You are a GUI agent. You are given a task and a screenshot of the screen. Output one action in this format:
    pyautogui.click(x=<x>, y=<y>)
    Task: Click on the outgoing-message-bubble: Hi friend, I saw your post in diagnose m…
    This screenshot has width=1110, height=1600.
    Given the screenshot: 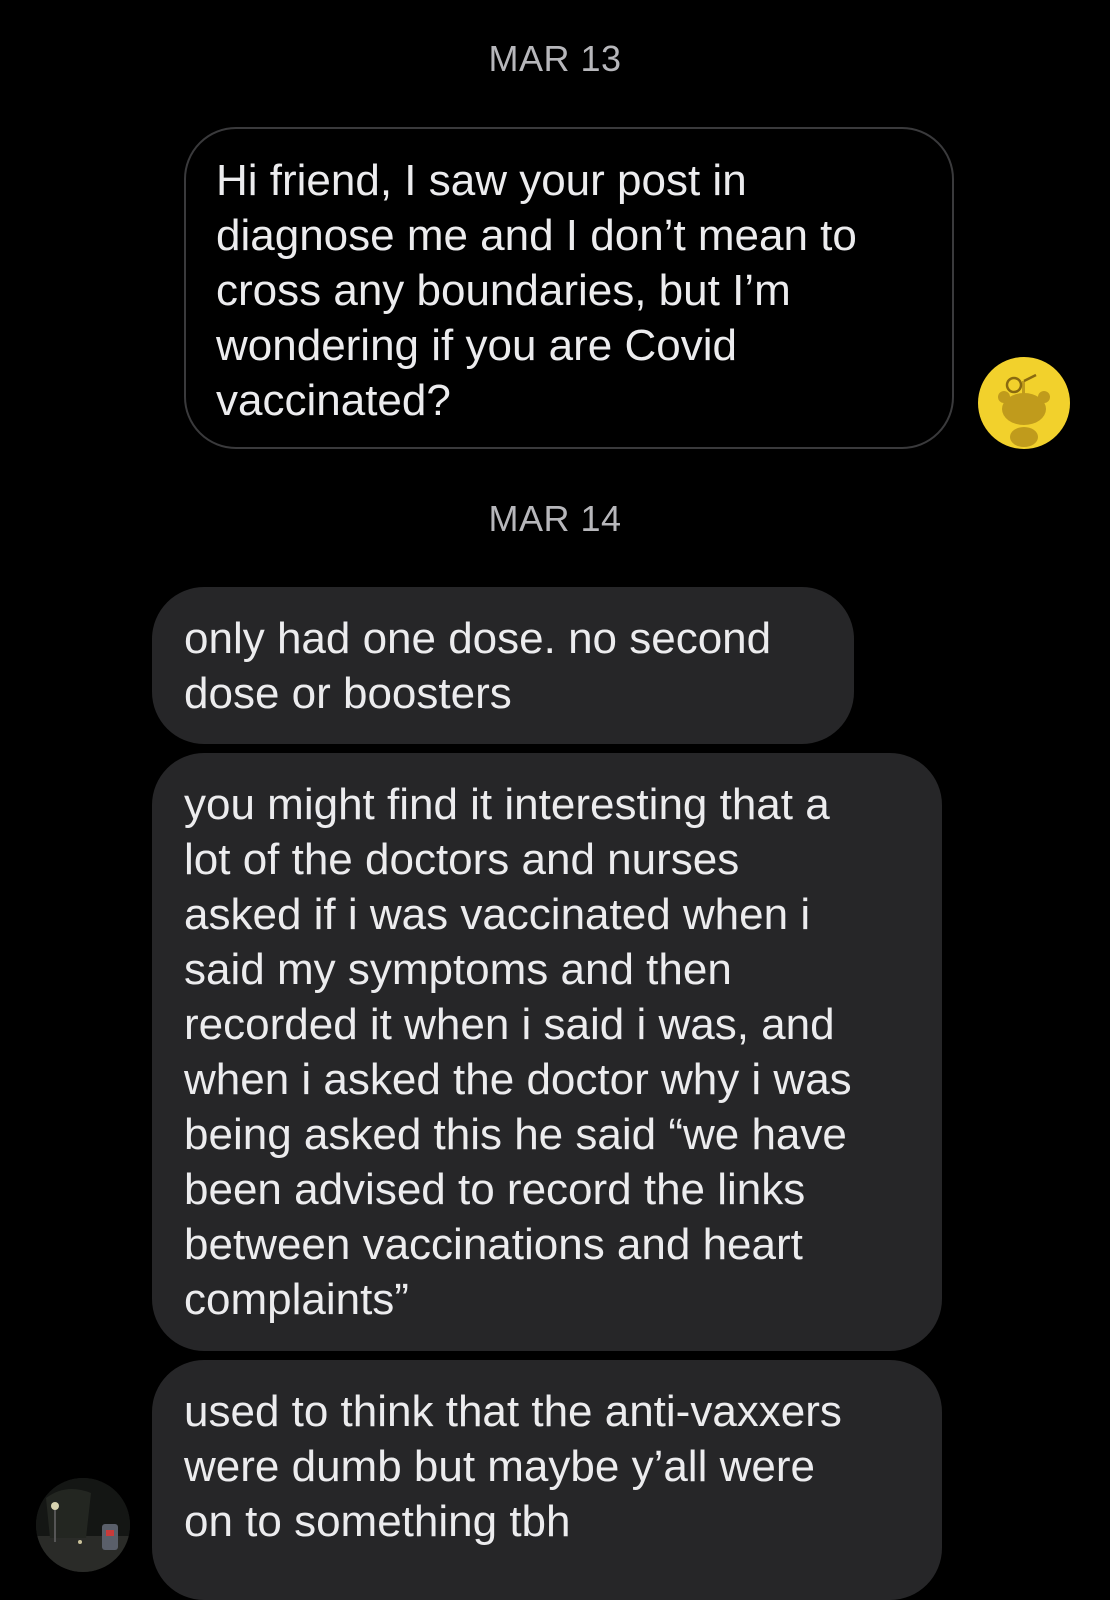 What is the action you would take?
    pyautogui.click(x=569, y=288)
    